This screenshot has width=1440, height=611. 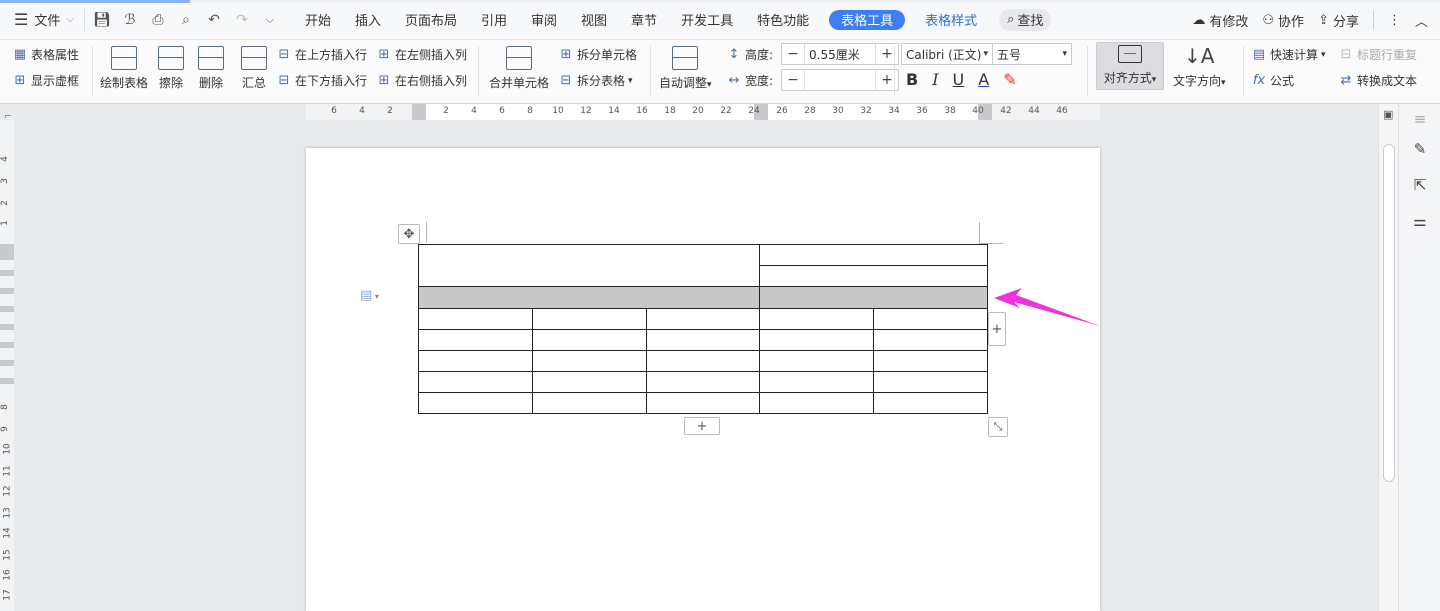 What do you see at coordinates (1032, 54) in the screenshot?
I see `font-size-select: 五号 ▾` at bounding box center [1032, 54].